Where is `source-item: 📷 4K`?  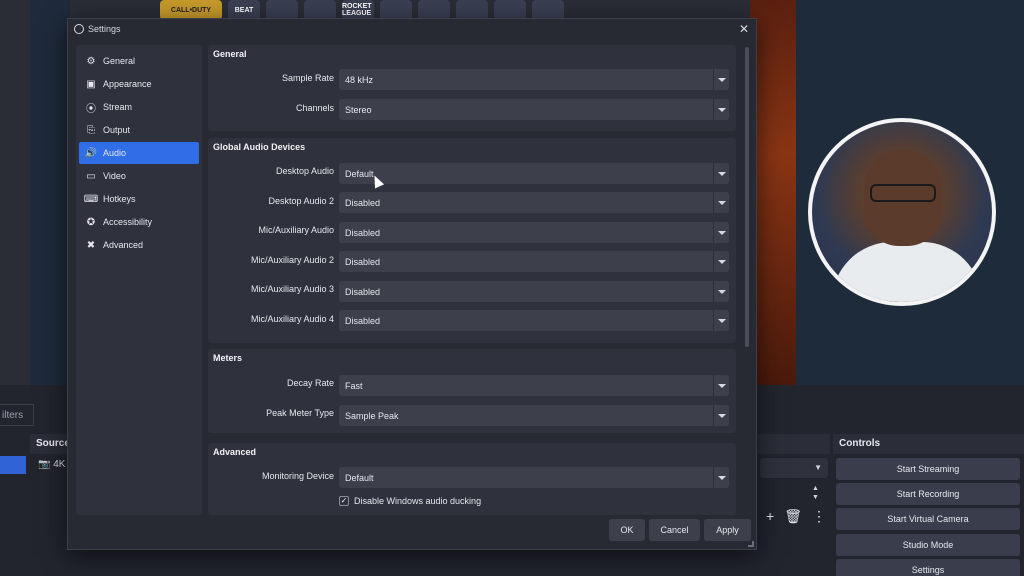
source-item: 📷 4K is located at coordinates (51, 464).